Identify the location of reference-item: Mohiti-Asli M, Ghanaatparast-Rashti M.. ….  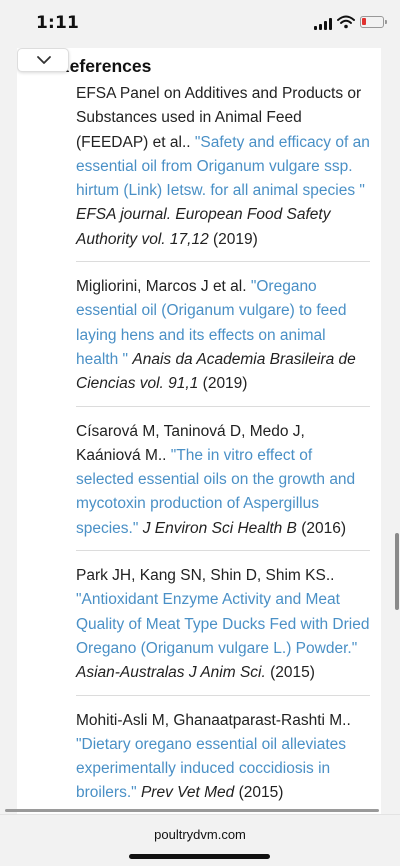
(223, 759).